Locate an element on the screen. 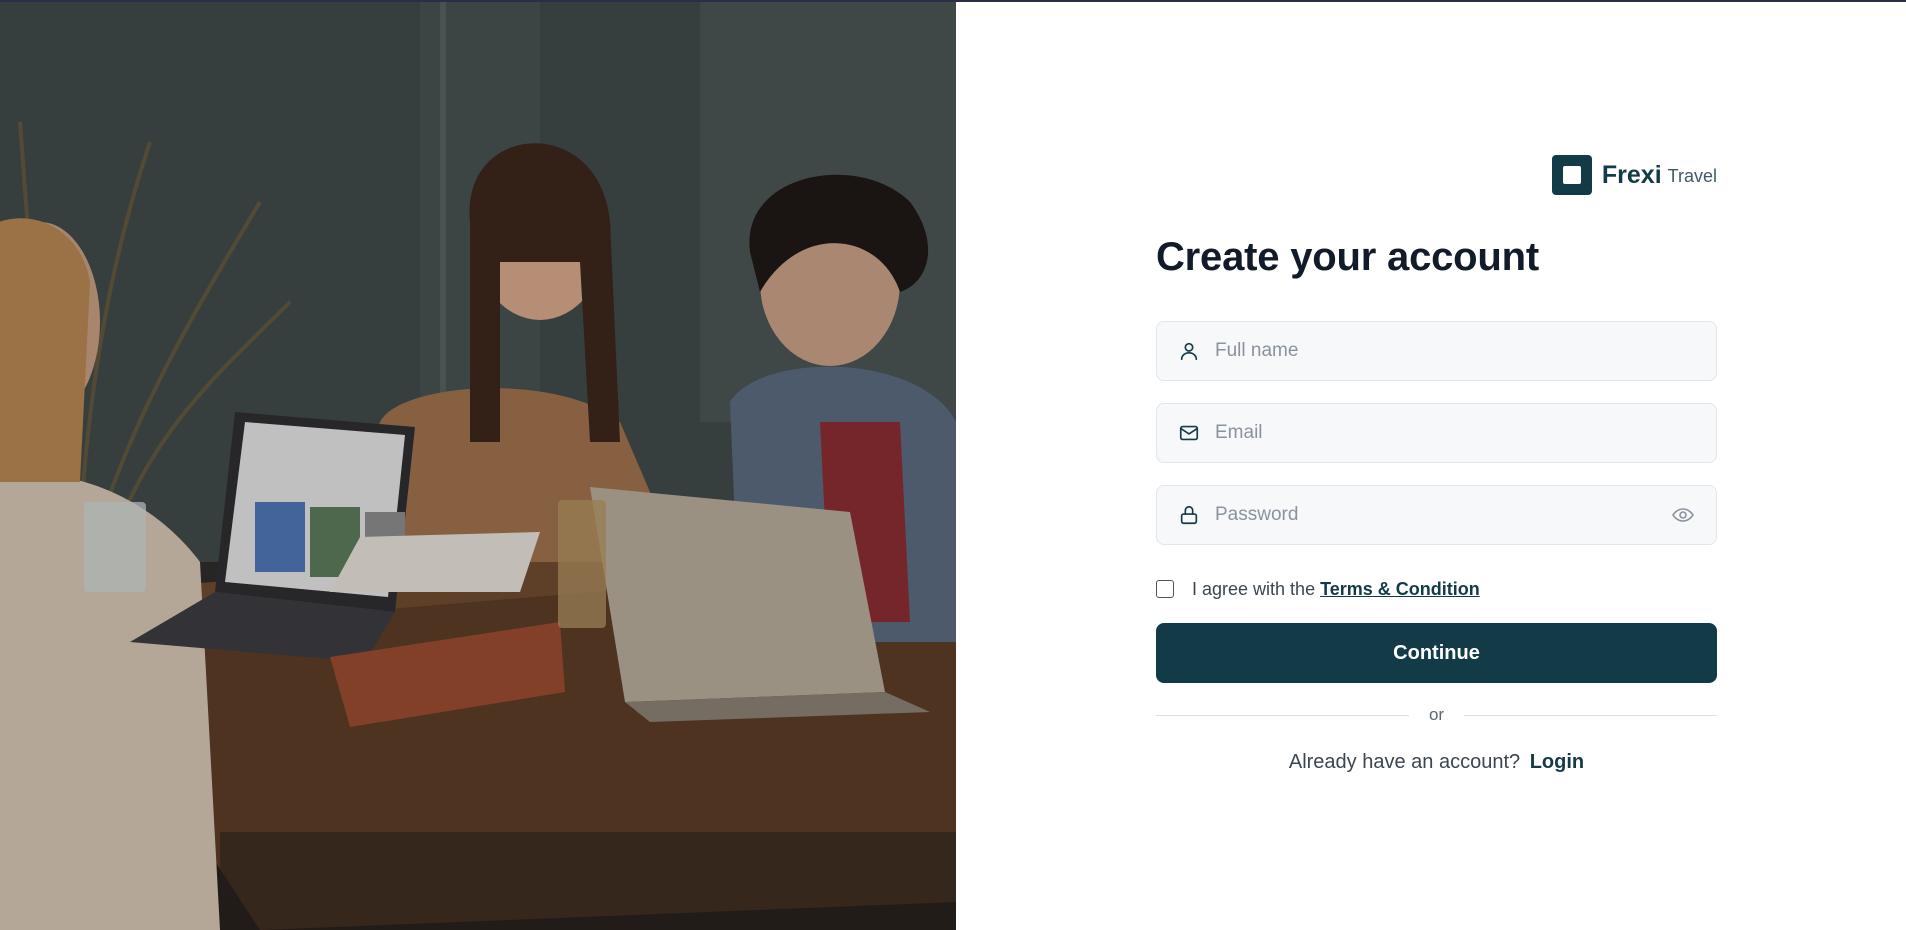 The image size is (1906, 930). terms-agreement: I agree with the Terms & Condition is located at coordinates (1436, 589).